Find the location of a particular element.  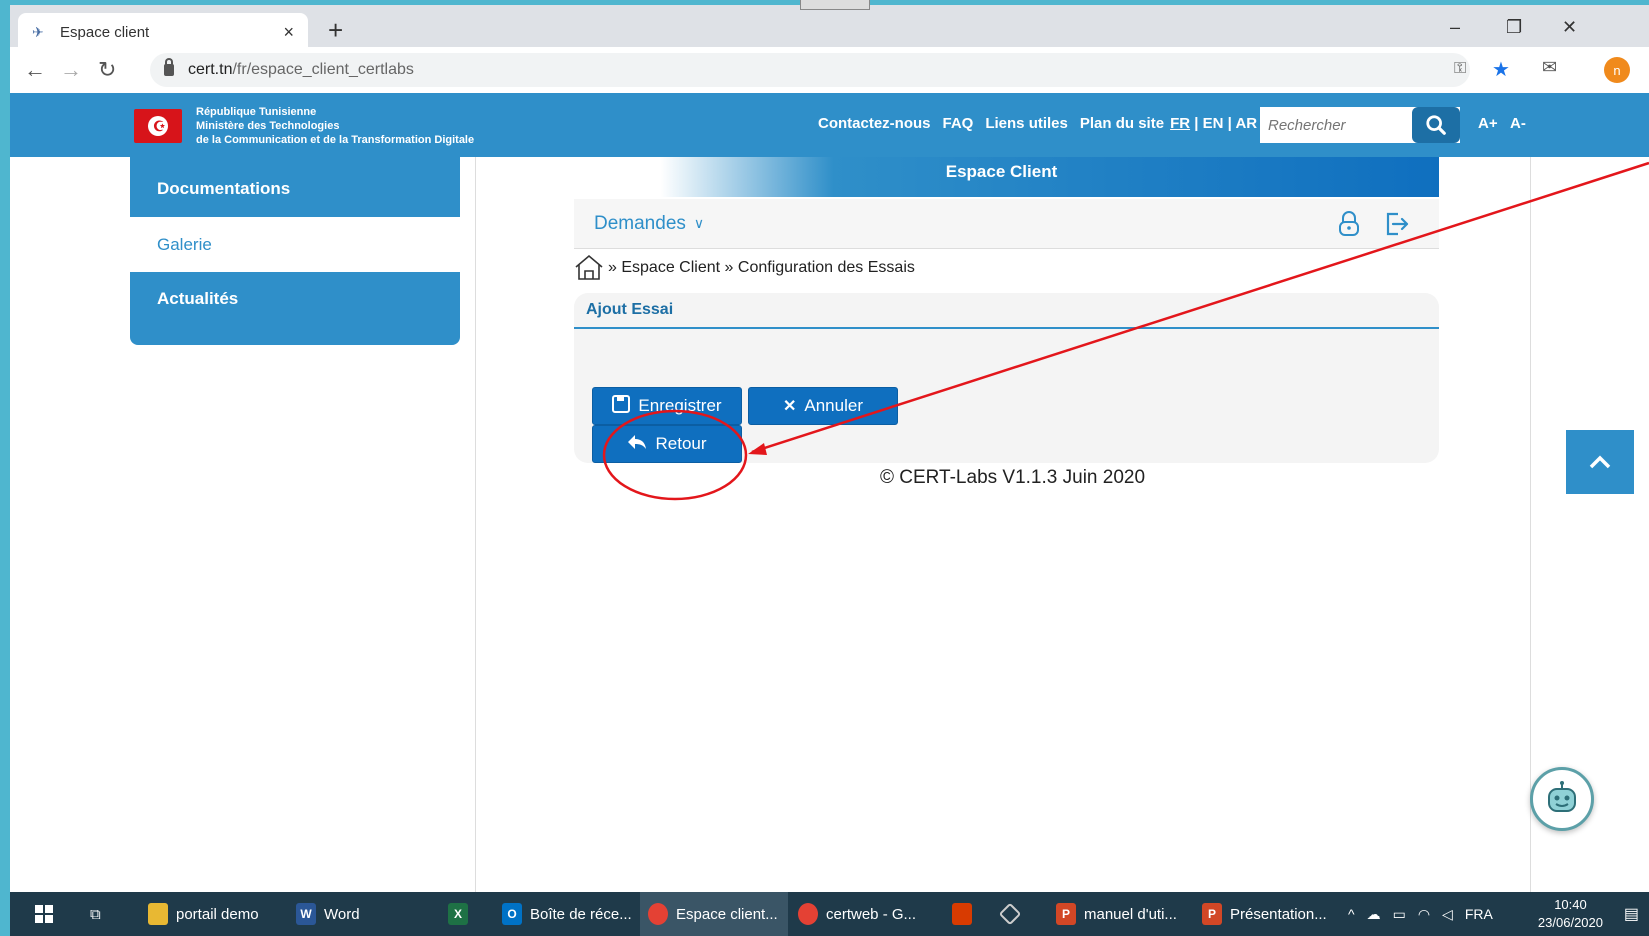

tunisia-flag-icon: ☪ is located at coordinates (158, 126).